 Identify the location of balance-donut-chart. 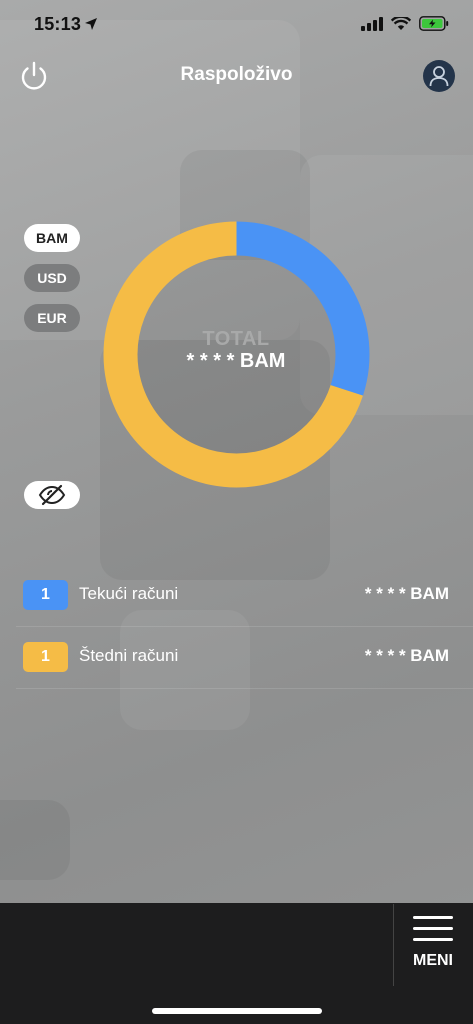
(236, 354).